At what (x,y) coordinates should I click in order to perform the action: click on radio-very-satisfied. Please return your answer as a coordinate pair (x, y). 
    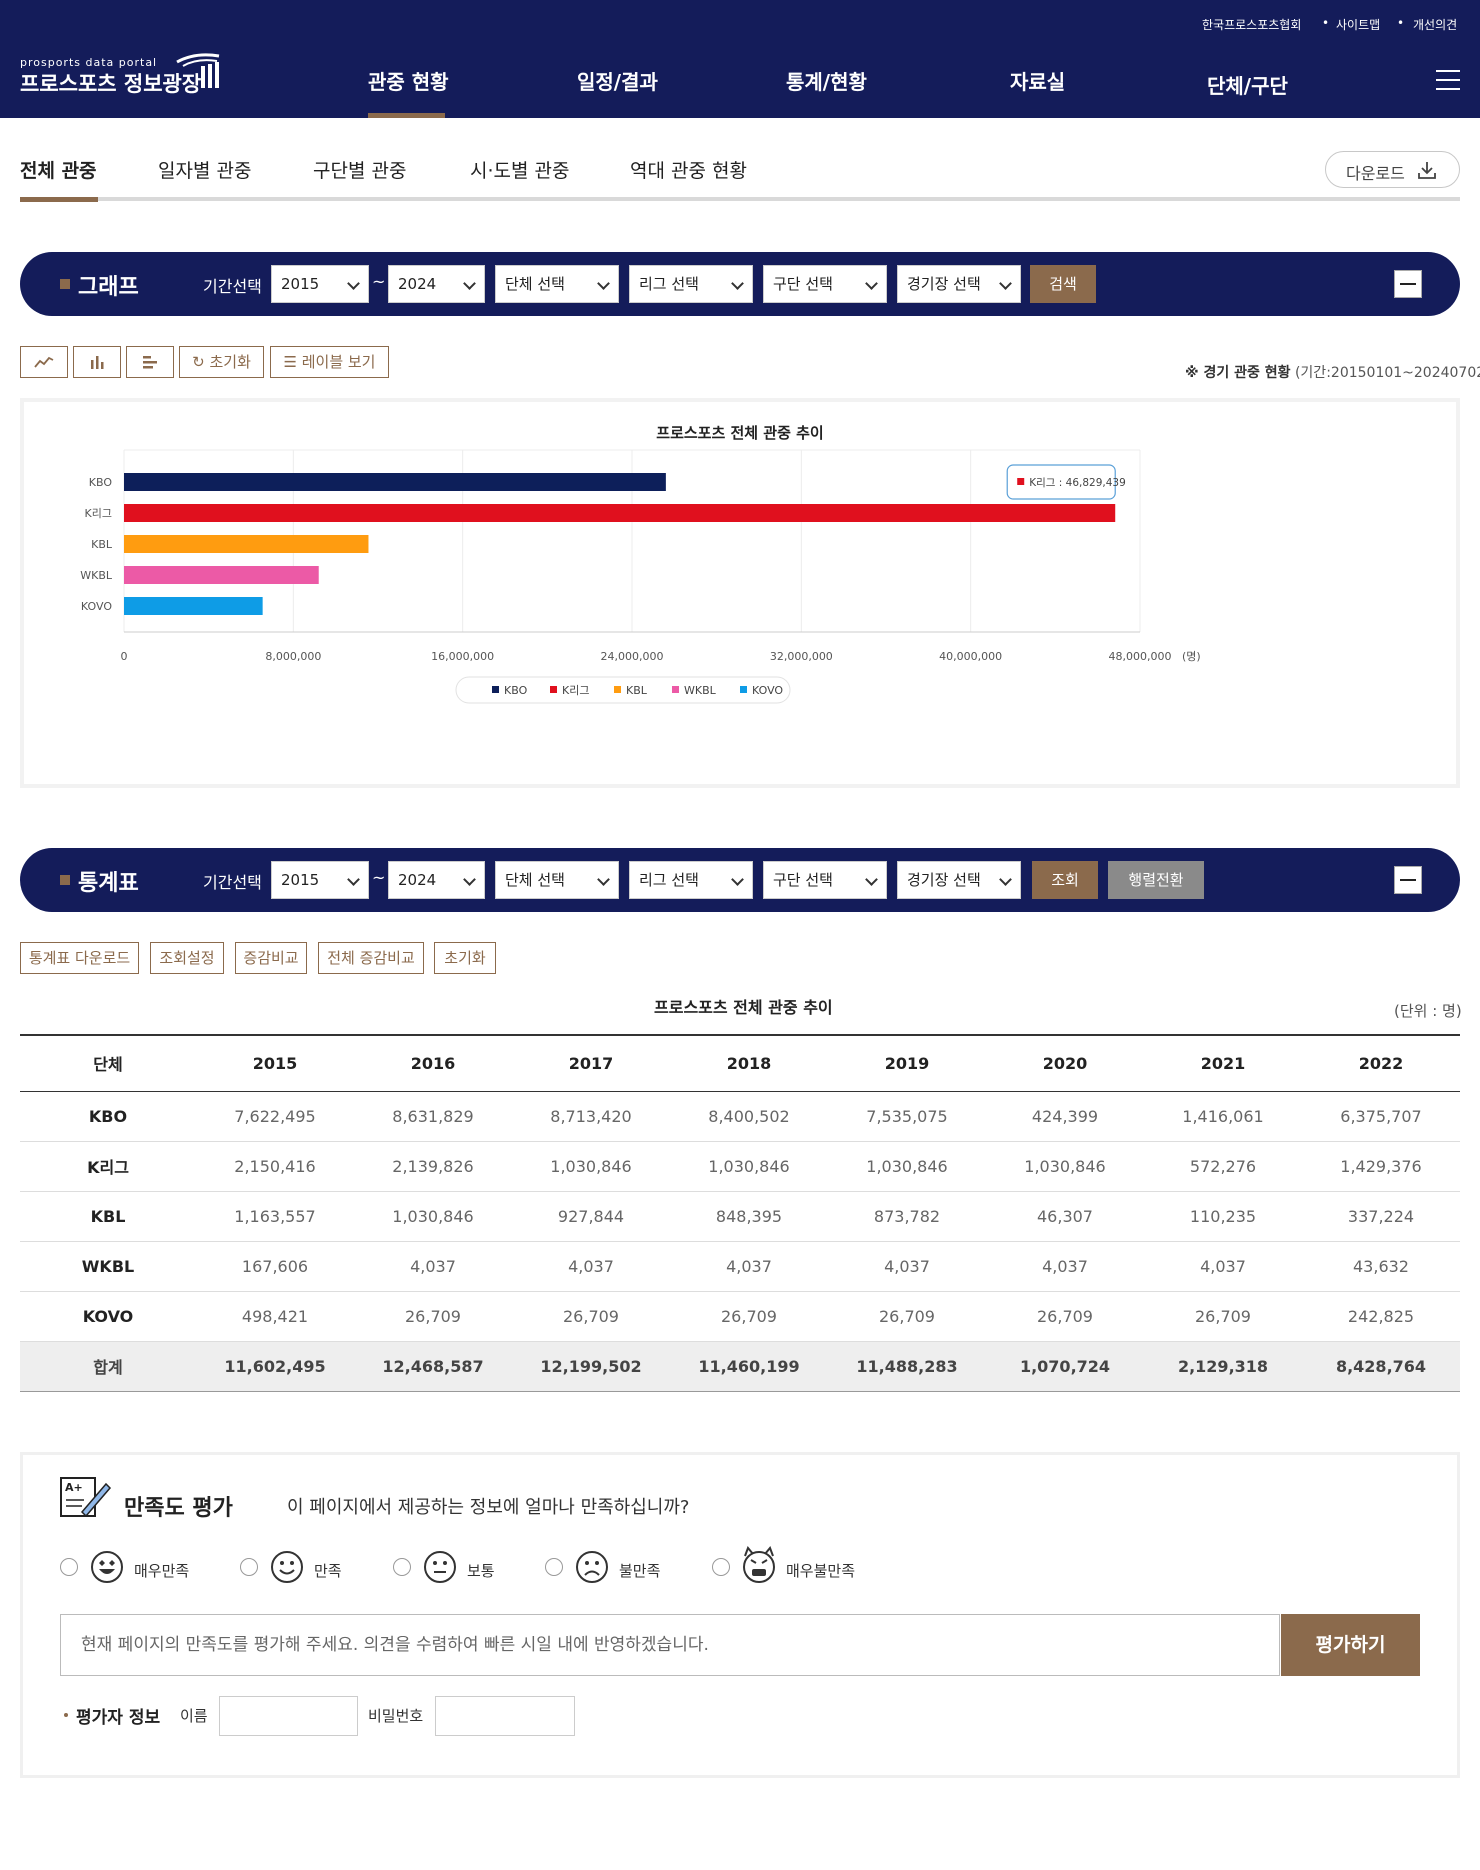
    Looking at the image, I should click on (69, 1567).